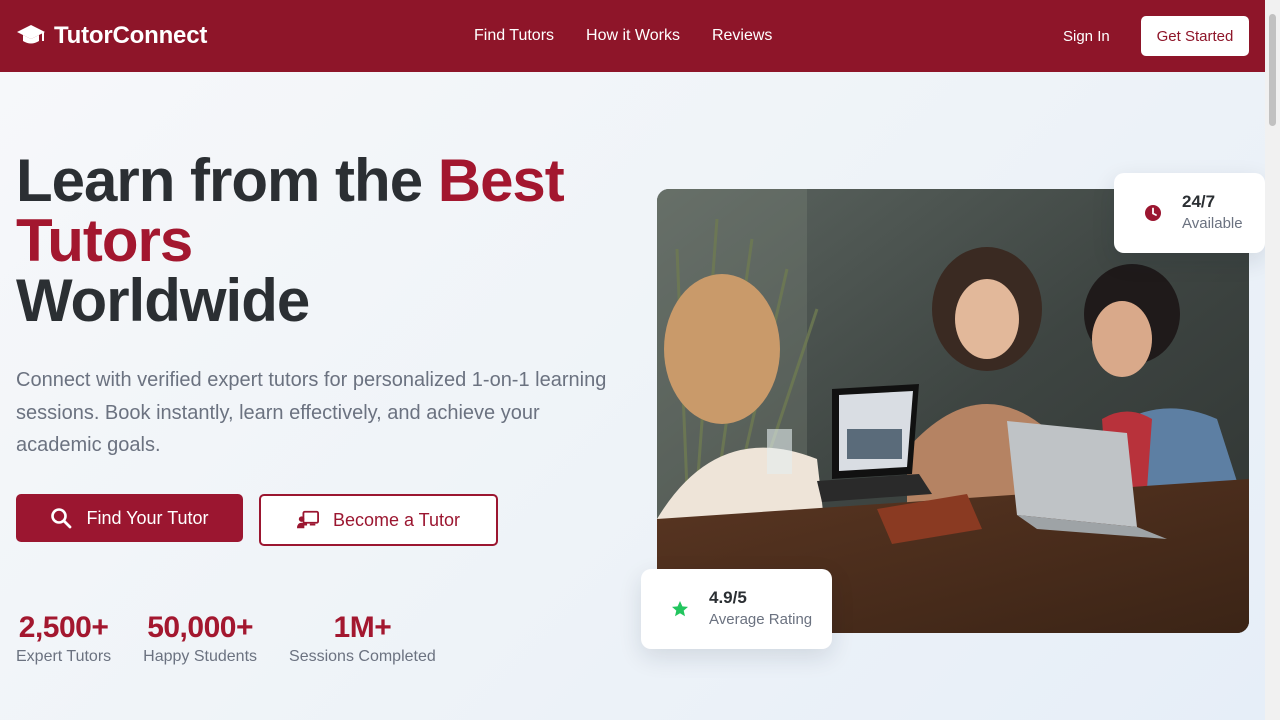  I want to click on availability-text: 24/7 Available, so click(1212, 213).